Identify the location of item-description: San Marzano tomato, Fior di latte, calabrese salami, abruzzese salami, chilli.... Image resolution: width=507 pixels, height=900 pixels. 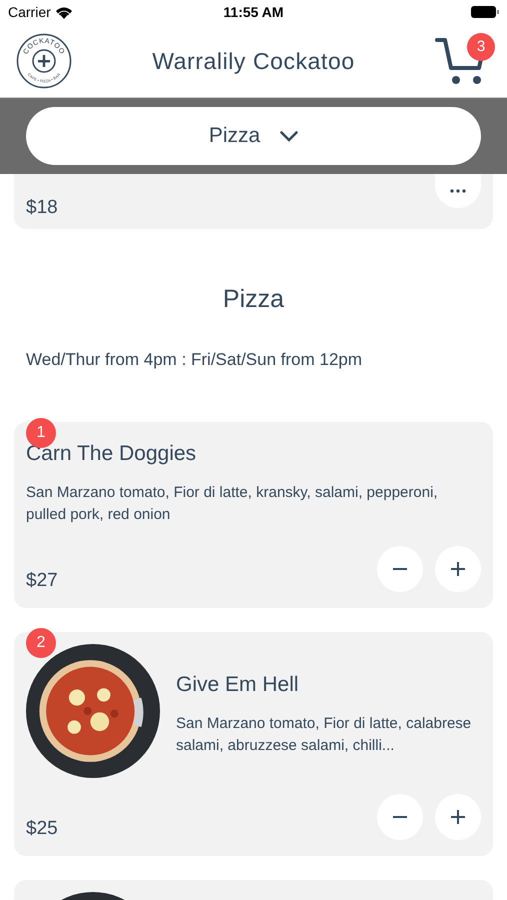
(324, 735).